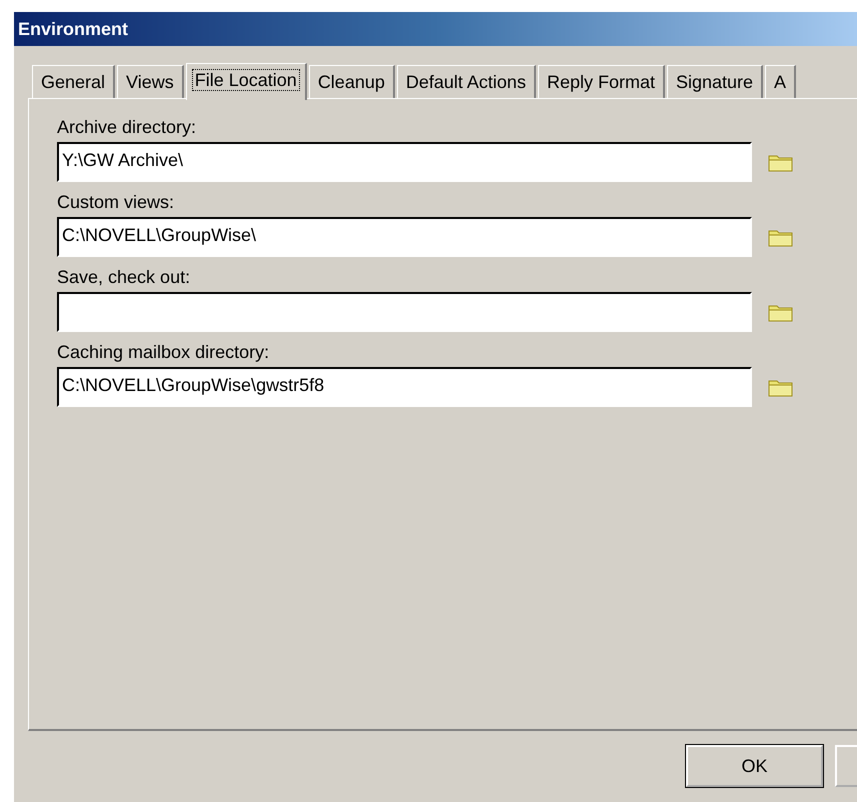 This screenshot has width=857, height=802. What do you see at coordinates (150, 81) in the screenshot?
I see `tab: Views` at bounding box center [150, 81].